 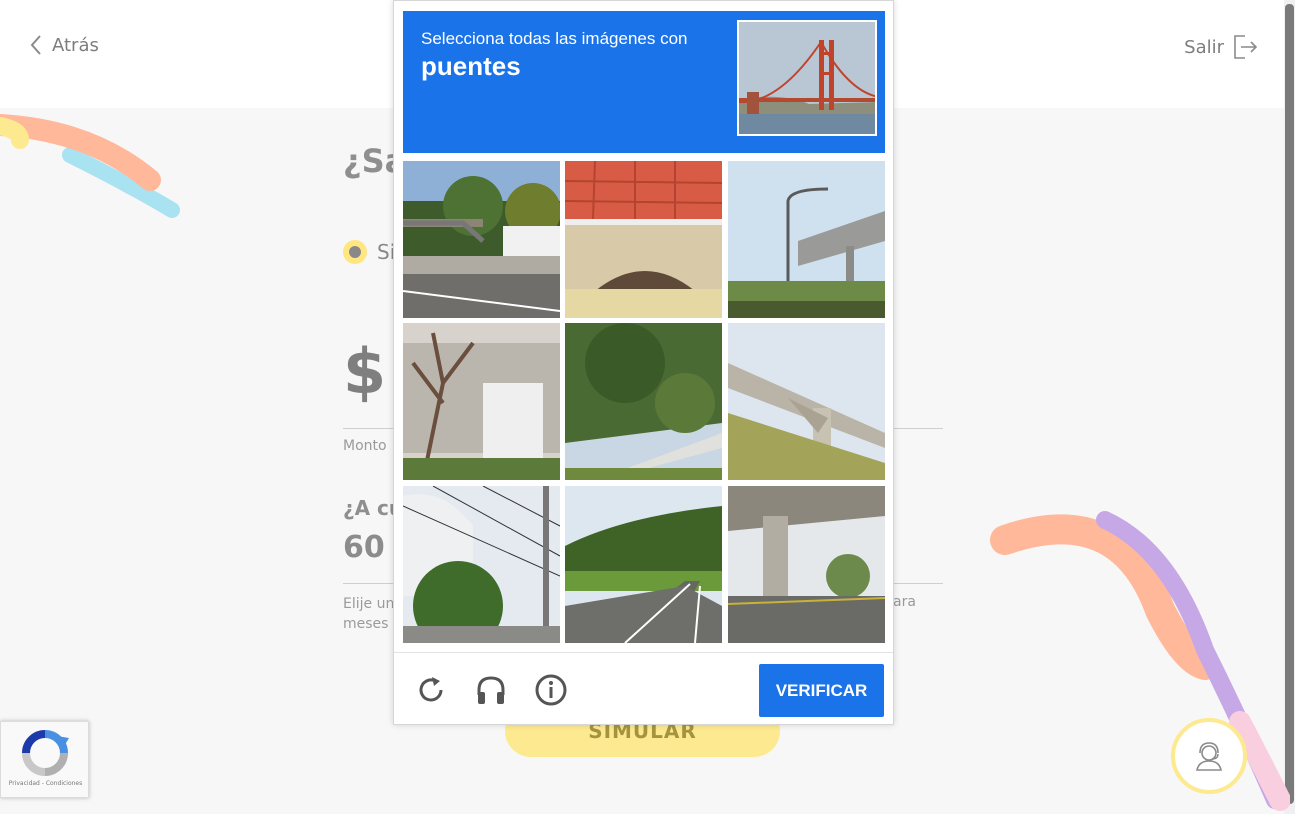 I want to click on verify-button: VERIFICAR, so click(x=821, y=690).